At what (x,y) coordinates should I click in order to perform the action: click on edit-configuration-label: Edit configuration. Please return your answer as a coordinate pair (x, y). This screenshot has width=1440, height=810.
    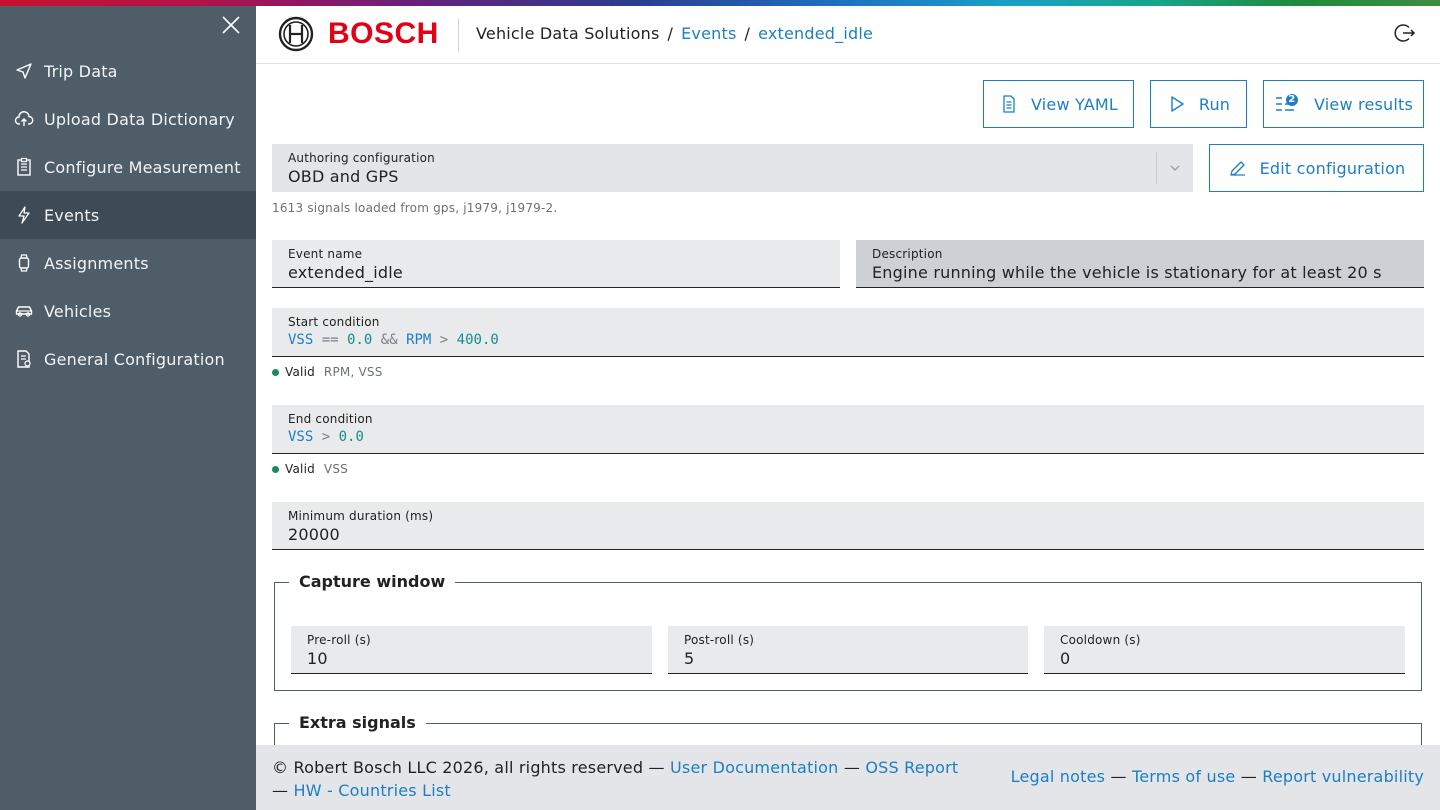
    Looking at the image, I should click on (1332, 168).